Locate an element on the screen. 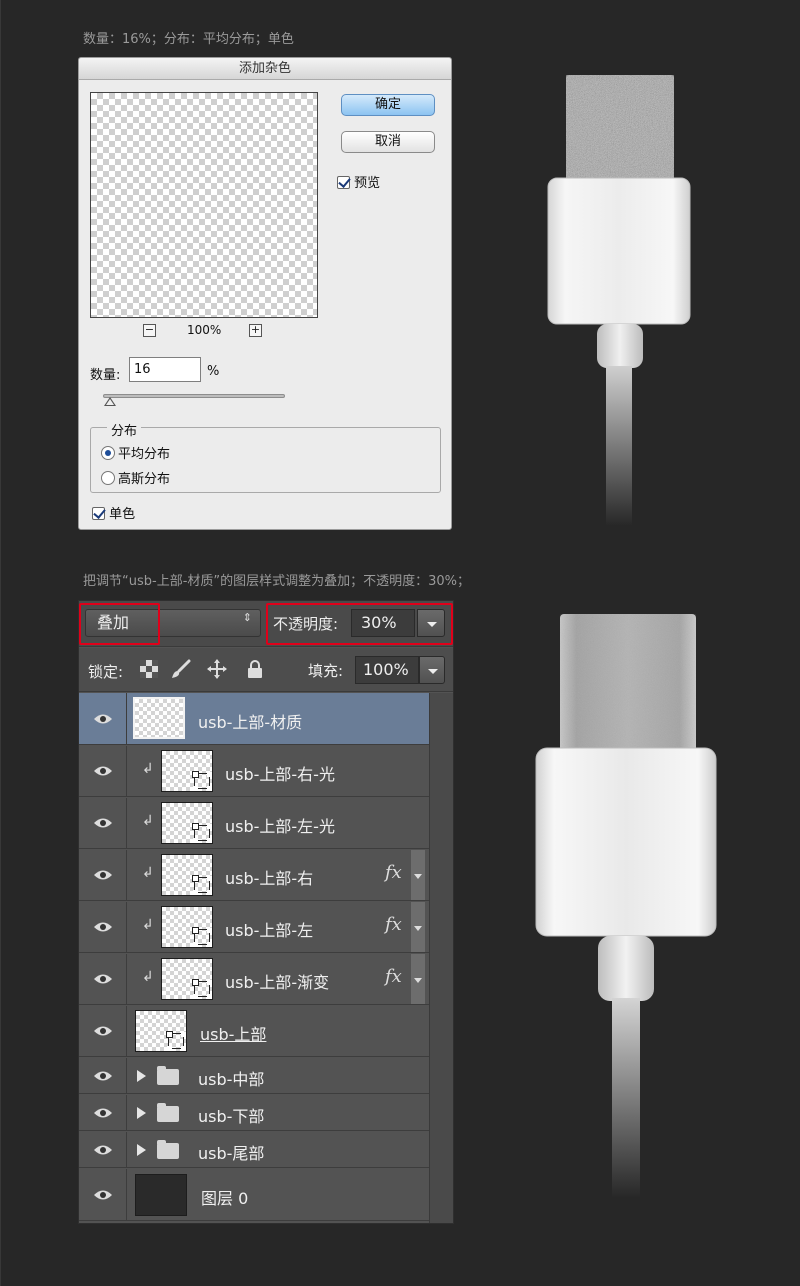  ok-button: 确定 is located at coordinates (388, 105).